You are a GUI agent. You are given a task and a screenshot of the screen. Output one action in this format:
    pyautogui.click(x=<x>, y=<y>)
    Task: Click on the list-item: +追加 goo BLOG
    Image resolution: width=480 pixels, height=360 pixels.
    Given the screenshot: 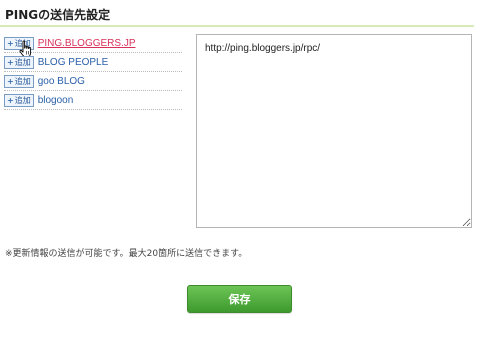 What is the action you would take?
    pyautogui.click(x=93, y=81)
    